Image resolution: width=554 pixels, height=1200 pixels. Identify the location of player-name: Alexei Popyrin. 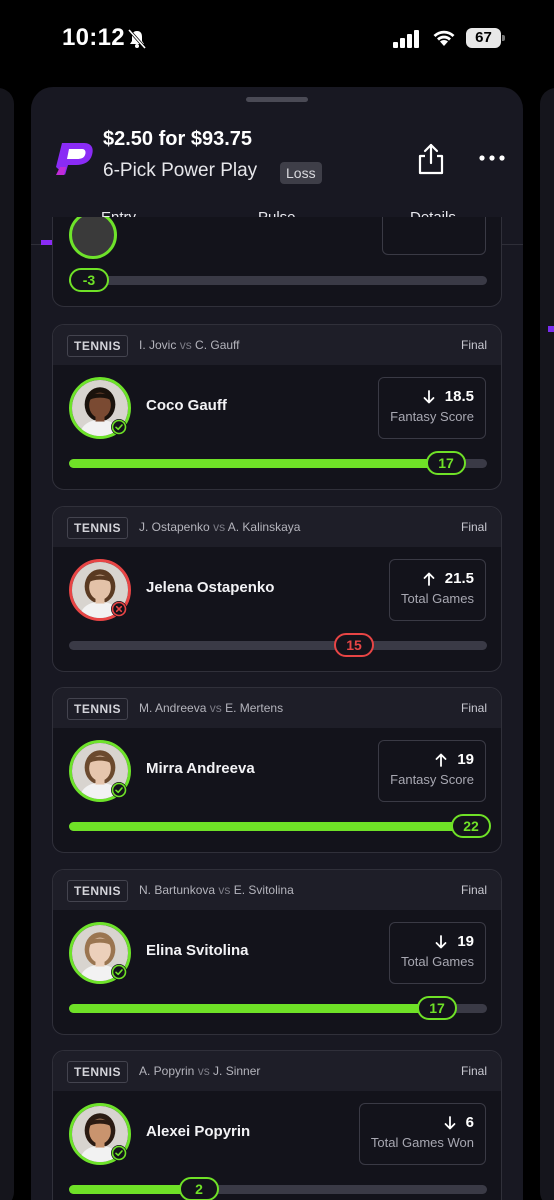
(198, 1131).